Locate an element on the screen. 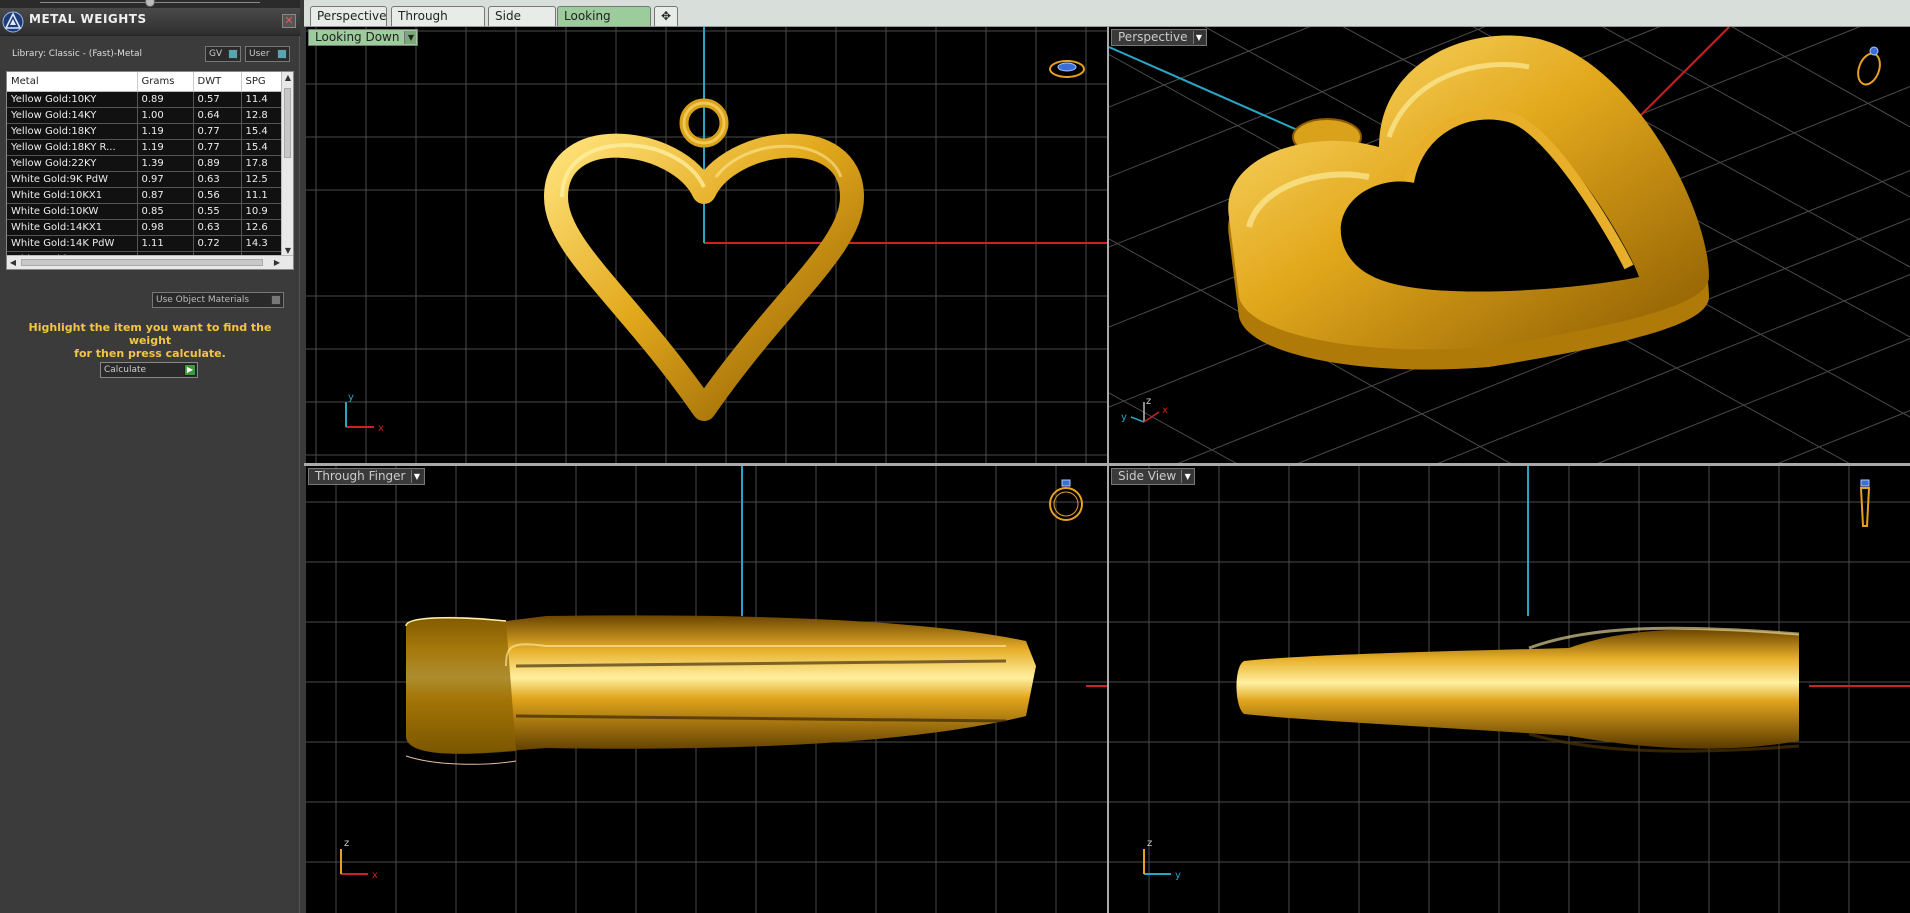  tab-through-finger: Through Finger is located at coordinates (438, 23).